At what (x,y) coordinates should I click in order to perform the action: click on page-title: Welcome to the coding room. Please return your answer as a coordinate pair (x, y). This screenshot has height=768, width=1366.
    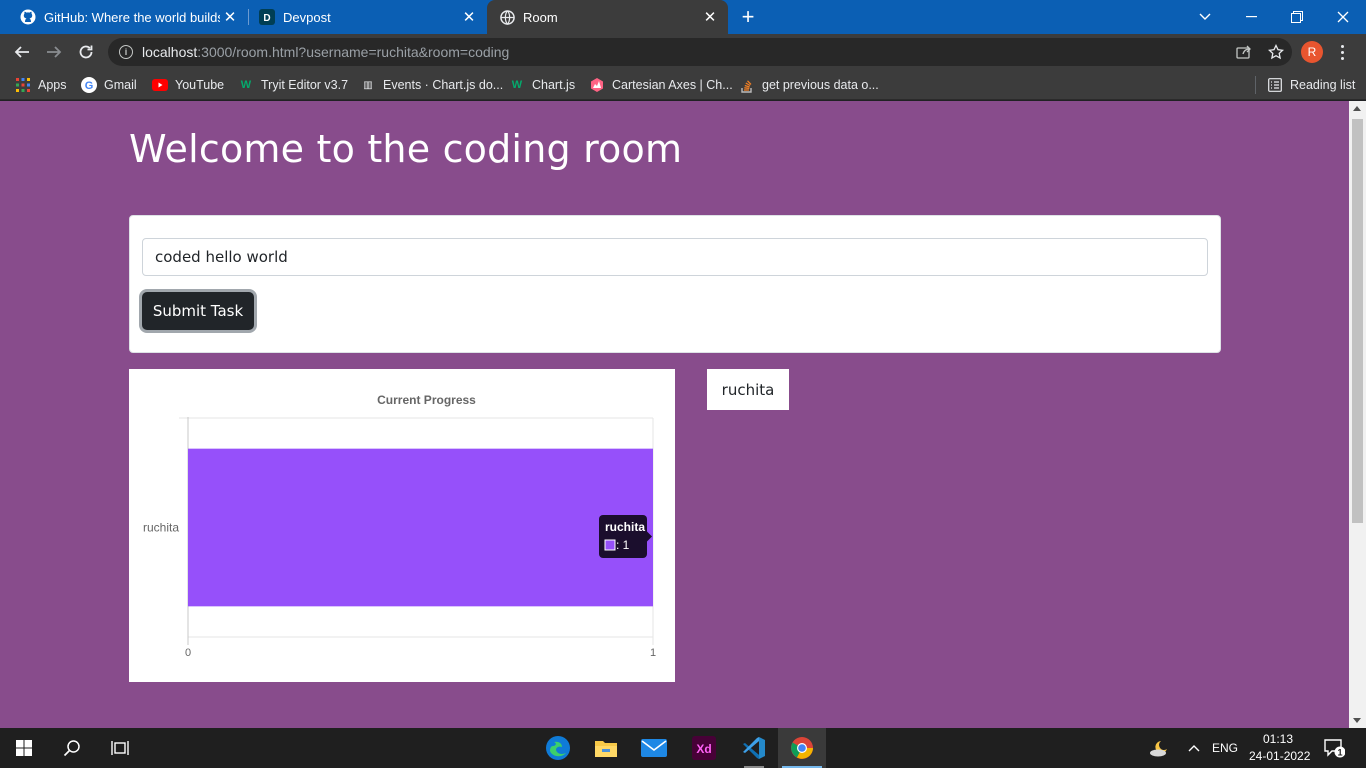
    Looking at the image, I should click on (406, 149).